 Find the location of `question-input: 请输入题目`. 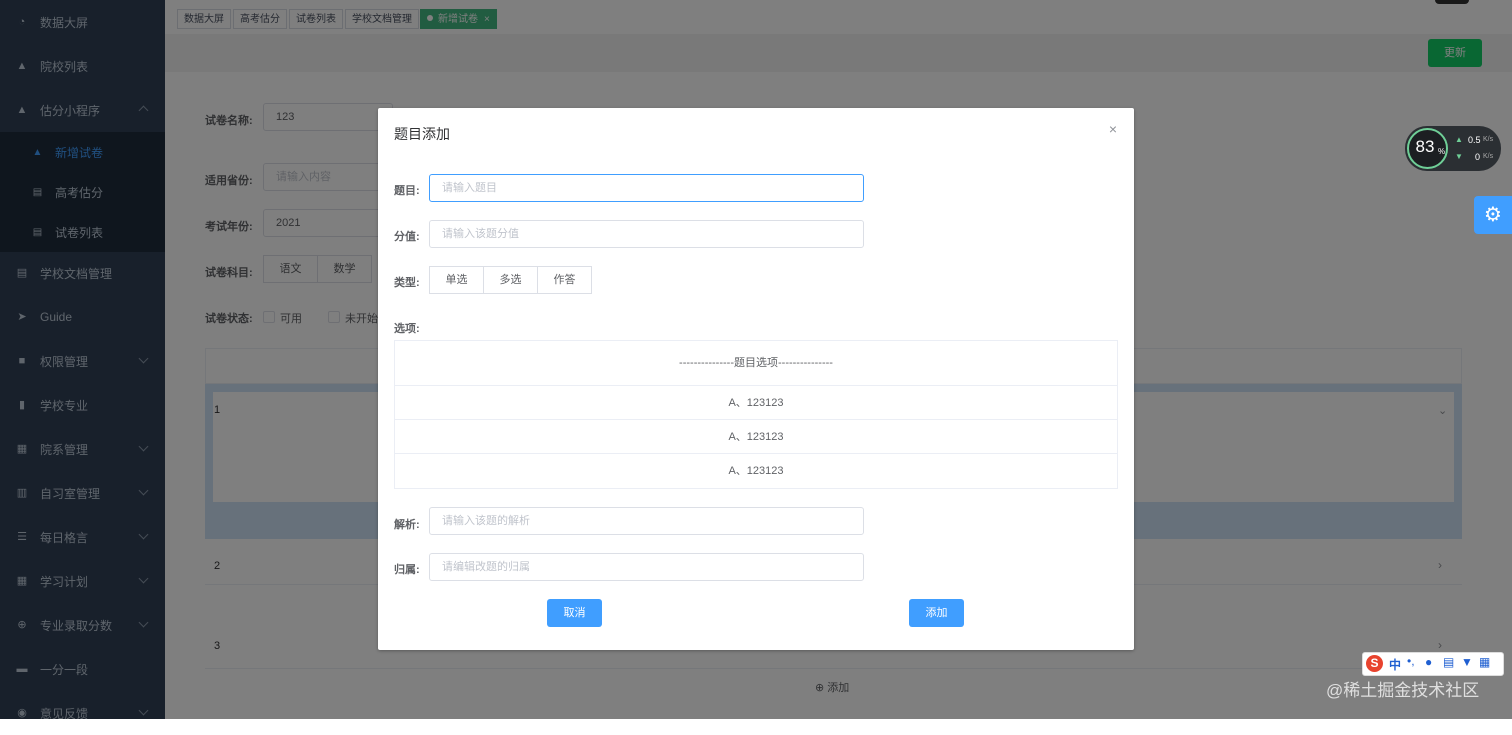

question-input: 请输入题目 is located at coordinates (646, 188).